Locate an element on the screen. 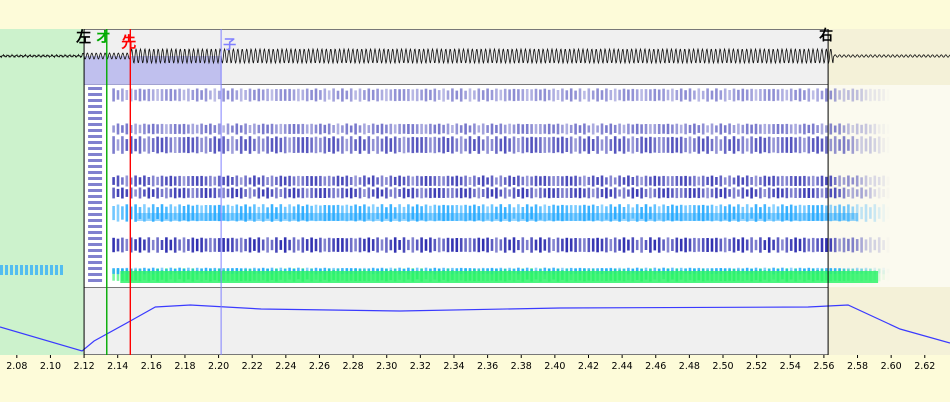  time-tick-label: 2.44 is located at coordinates (622, 366).